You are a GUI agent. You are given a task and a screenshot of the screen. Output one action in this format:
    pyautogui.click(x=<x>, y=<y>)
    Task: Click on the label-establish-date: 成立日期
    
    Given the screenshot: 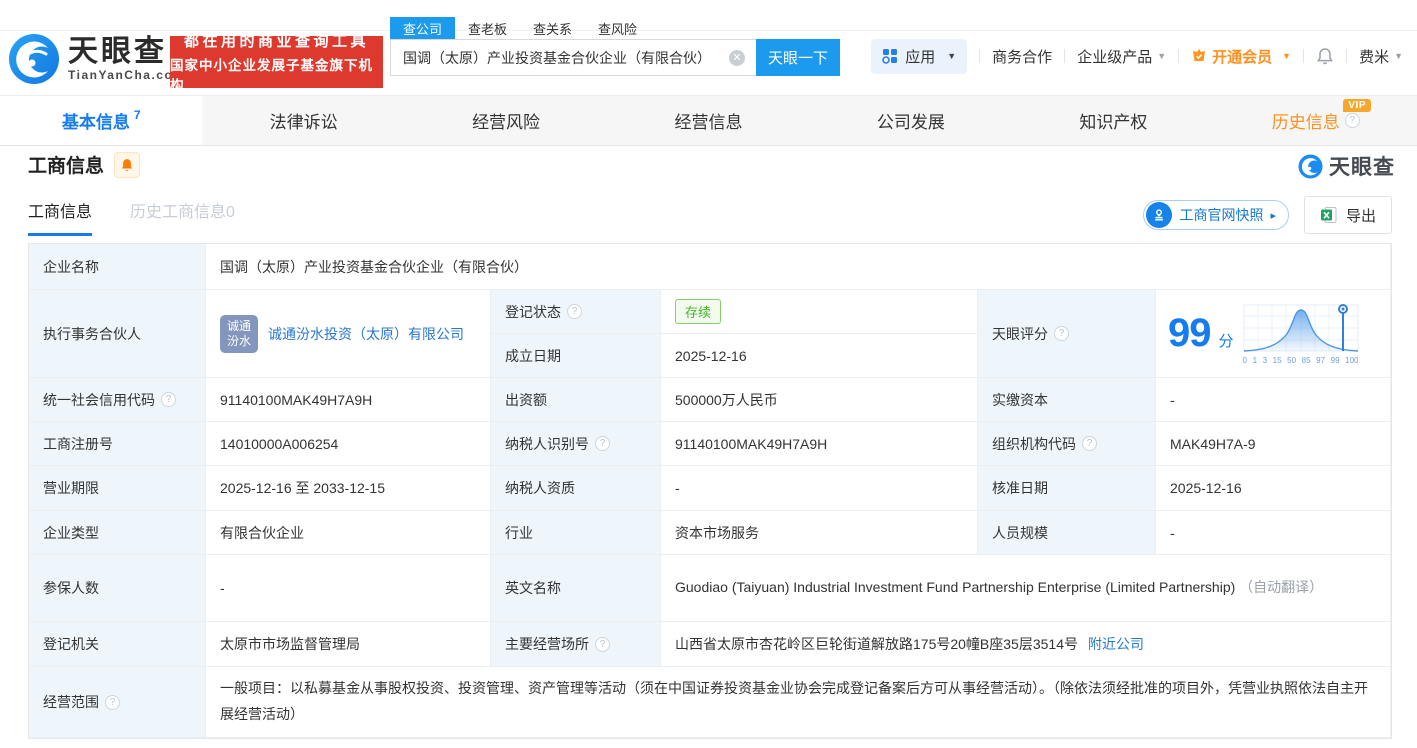 What is the action you would take?
    pyautogui.click(x=576, y=356)
    